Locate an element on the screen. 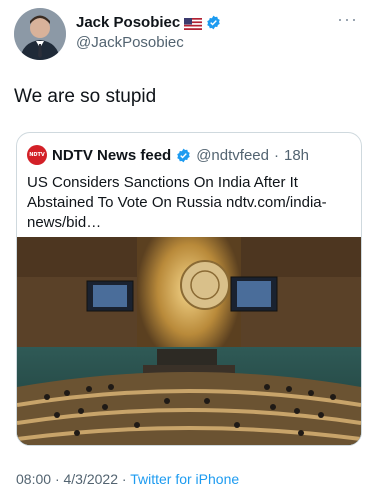 The height and width of the screenshot is (500, 372). tweet-text: We are so stupid is located at coordinates (85, 96).